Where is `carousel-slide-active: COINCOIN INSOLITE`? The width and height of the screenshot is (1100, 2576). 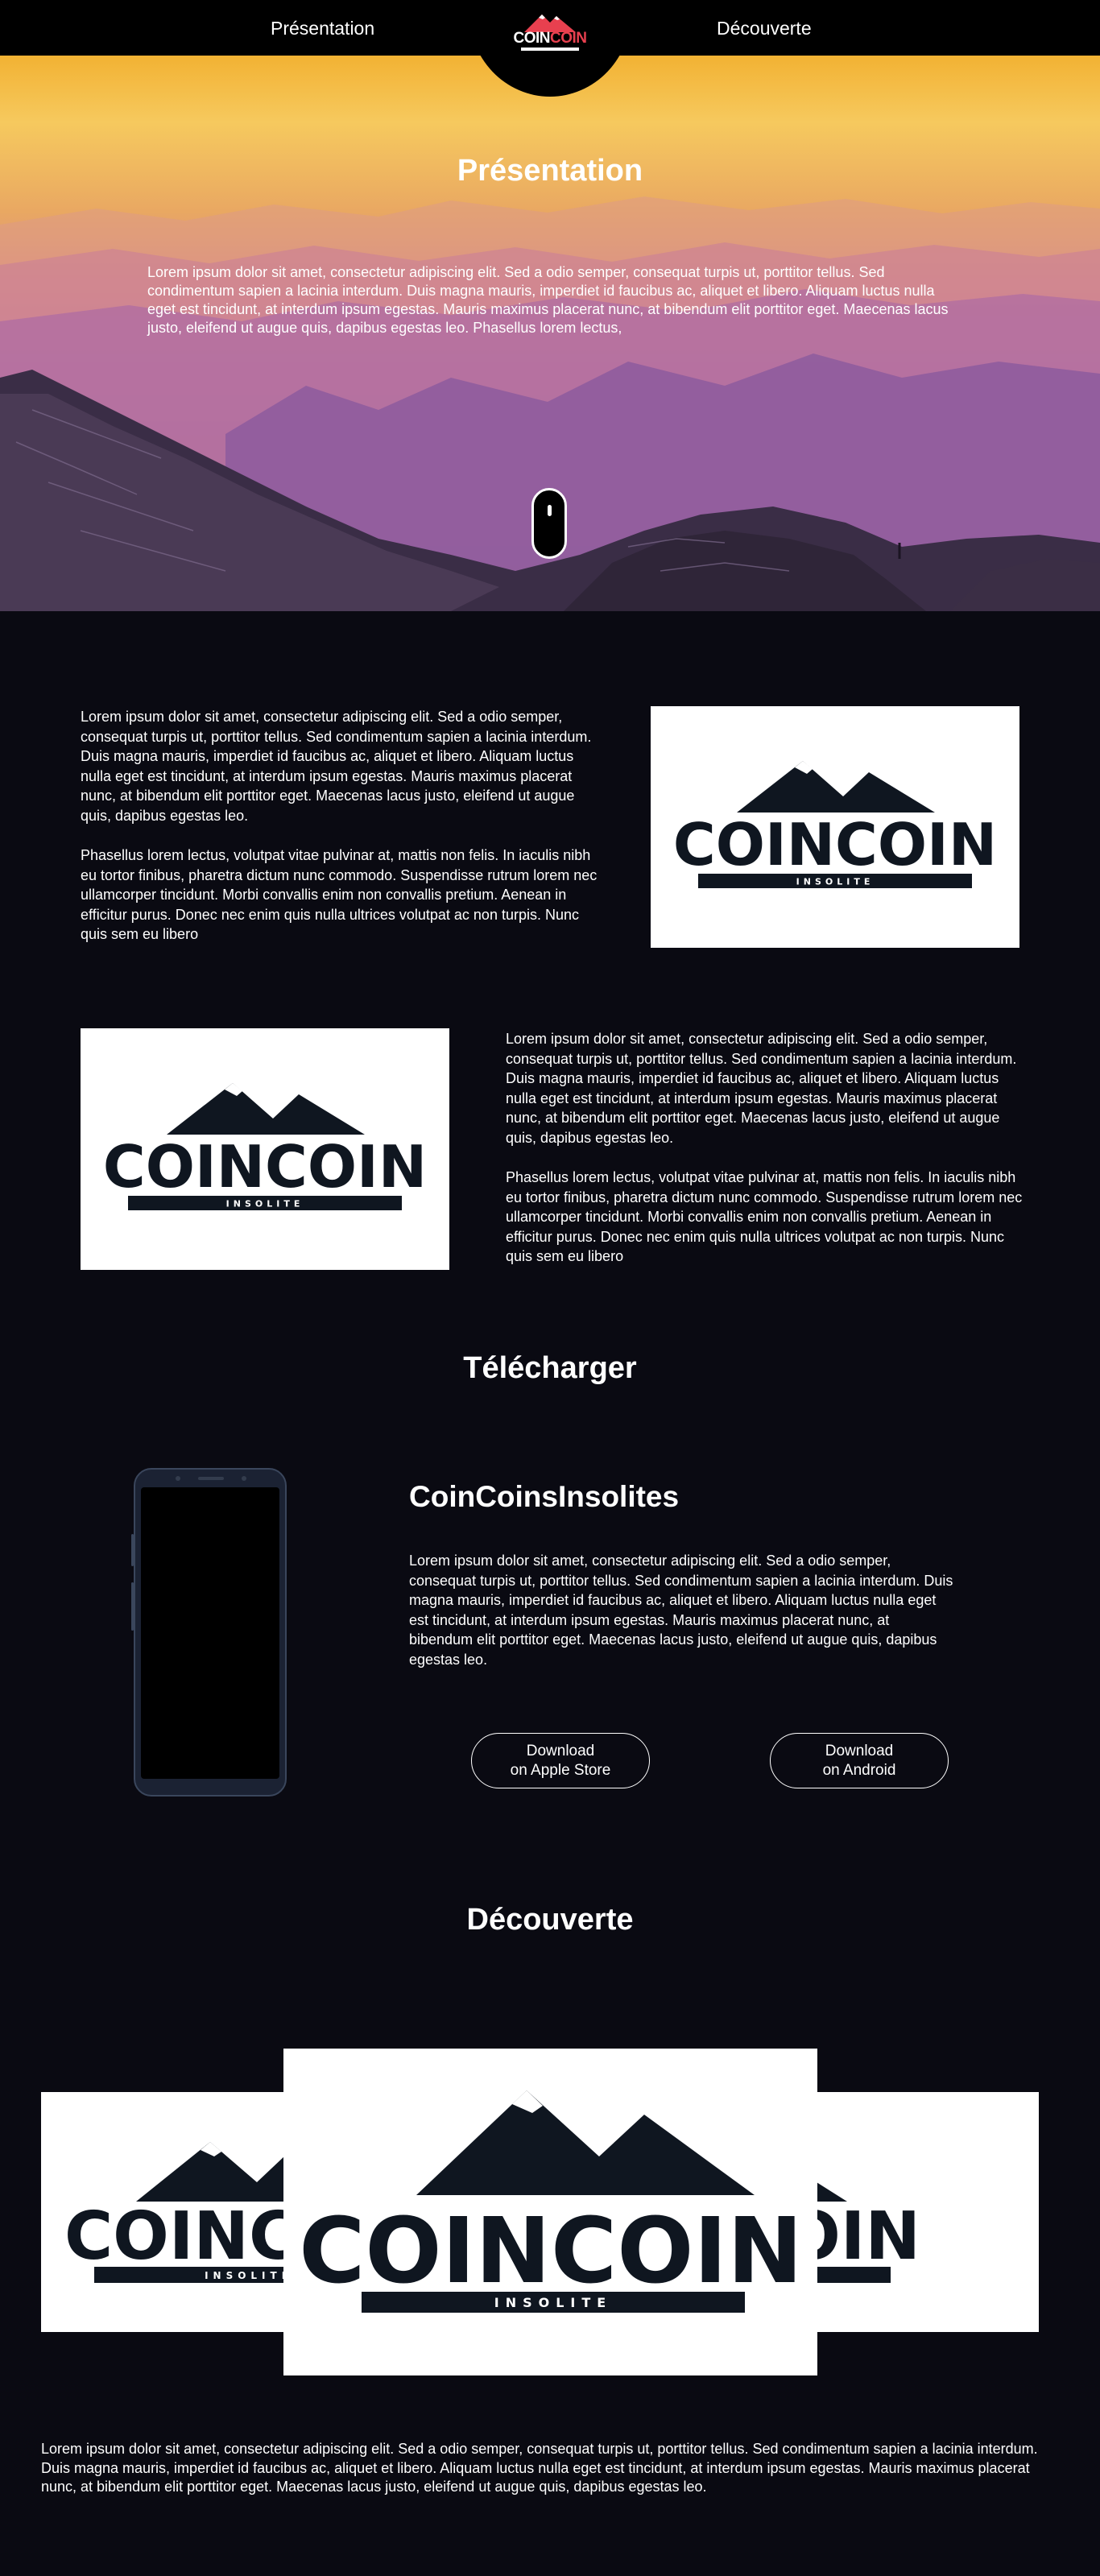 carousel-slide-active: COINCOIN INSOLITE is located at coordinates (550, 2212).